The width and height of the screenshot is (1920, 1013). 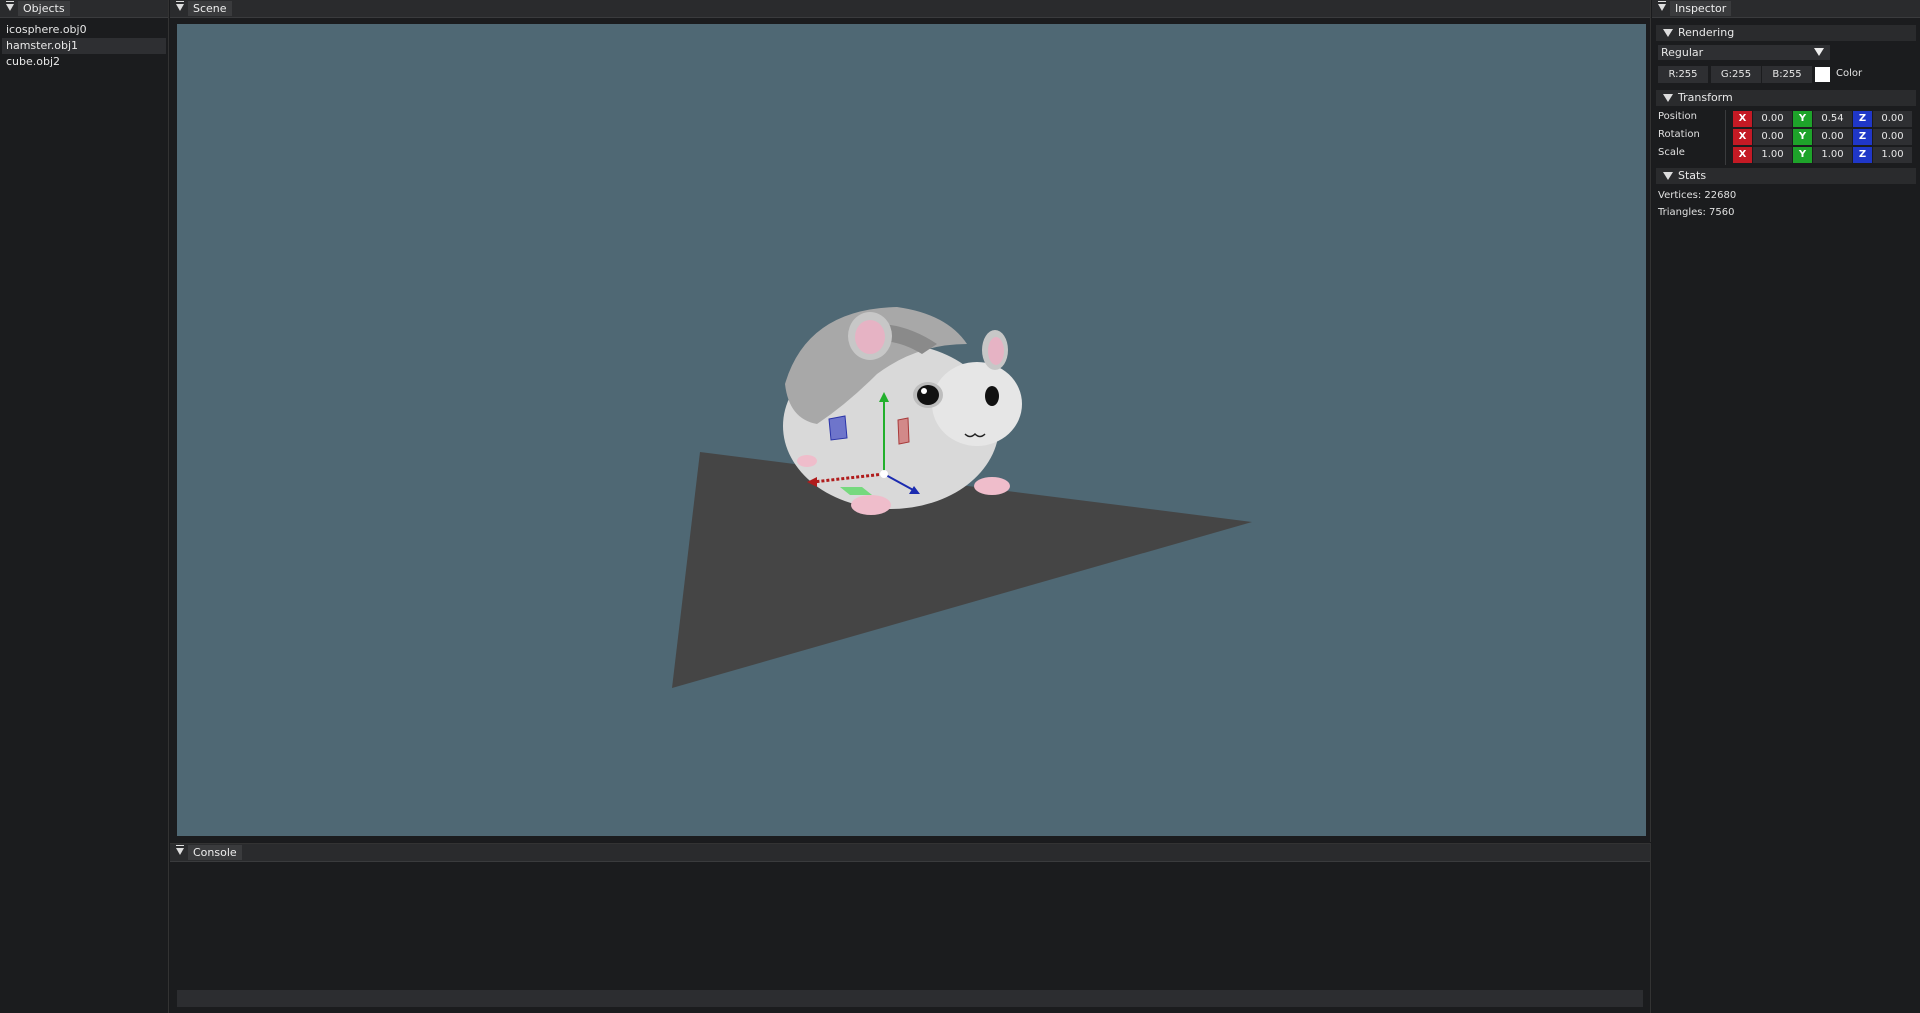 I want to click on transform-header-label: Transform, so click(x=1705, y=97).